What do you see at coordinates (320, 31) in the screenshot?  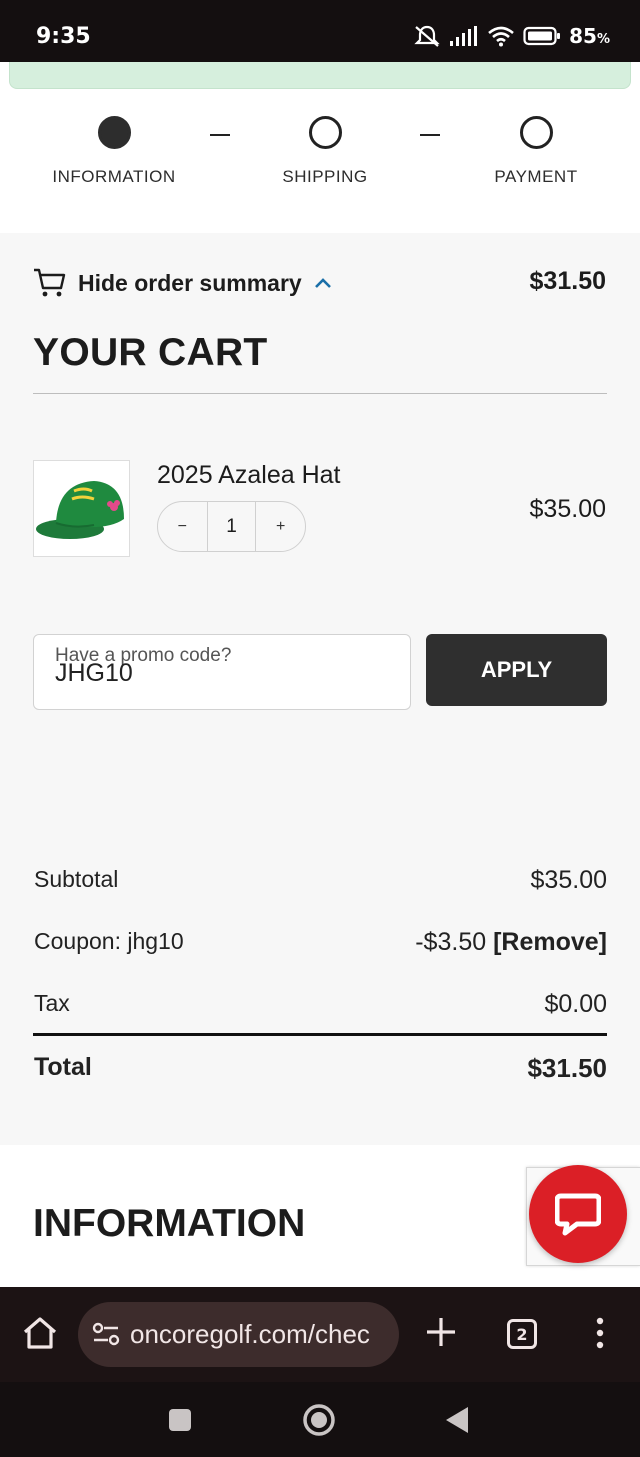 I see `status-bar: 9:35 85%` at bounding box center [320, 31].